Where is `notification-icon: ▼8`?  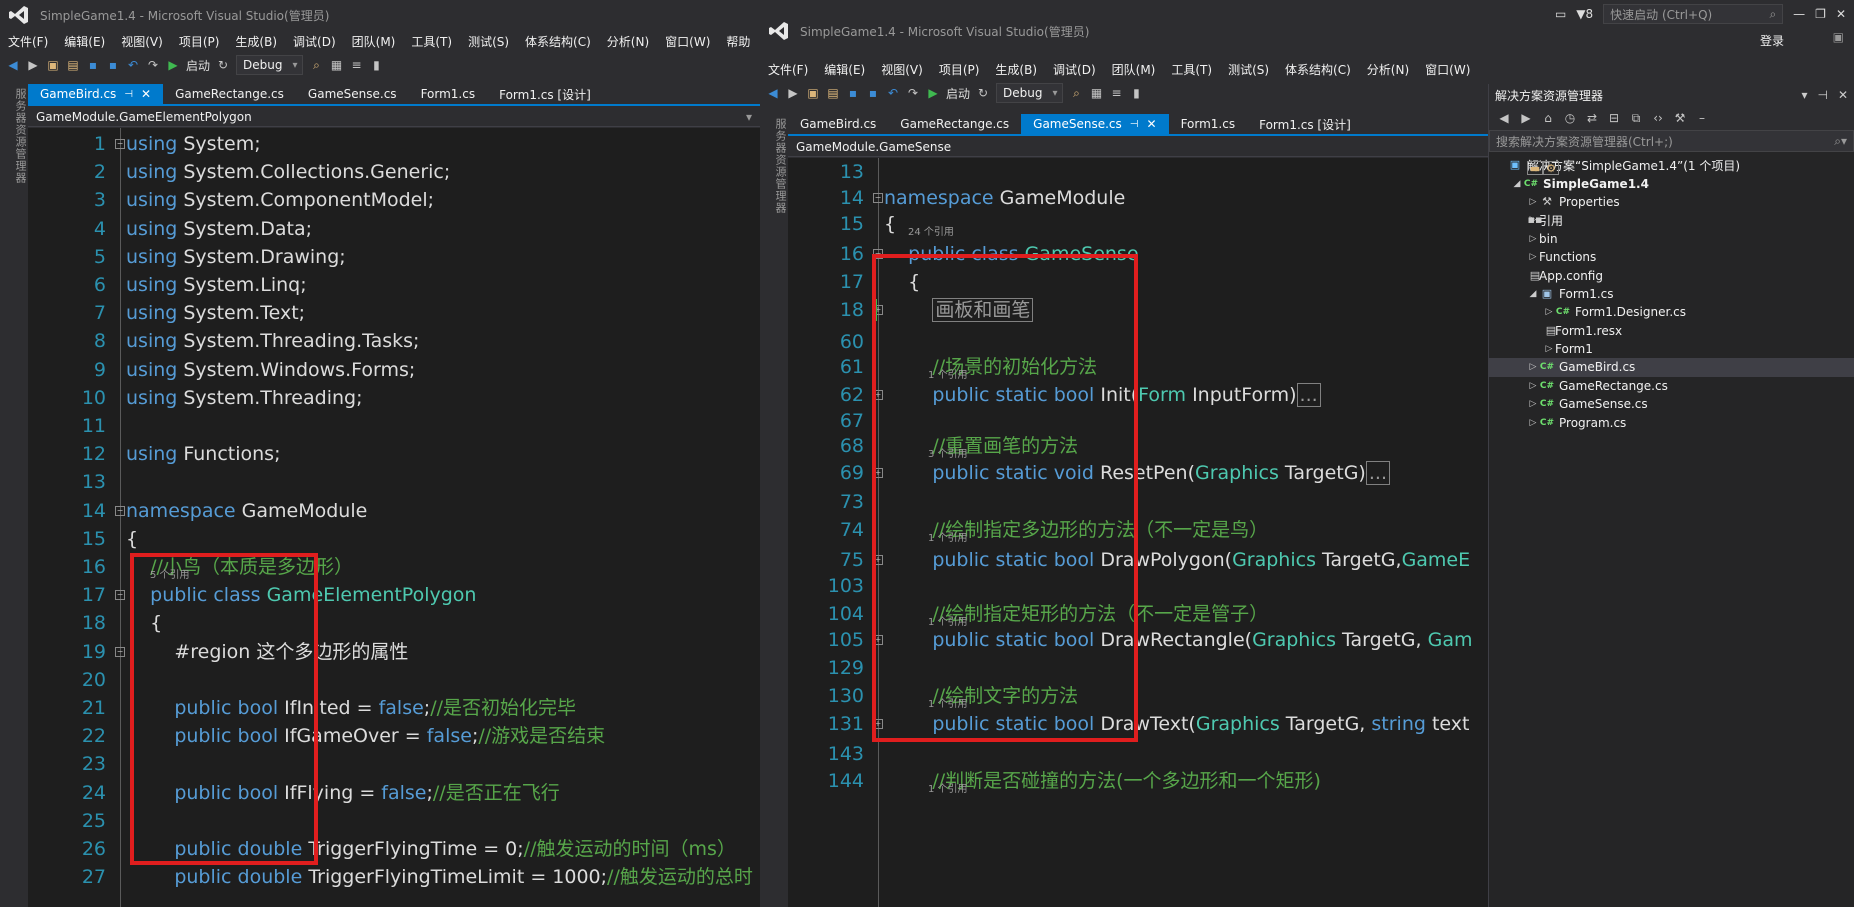 notification-icon: ▼8 is located at coordinates (1584, 14).